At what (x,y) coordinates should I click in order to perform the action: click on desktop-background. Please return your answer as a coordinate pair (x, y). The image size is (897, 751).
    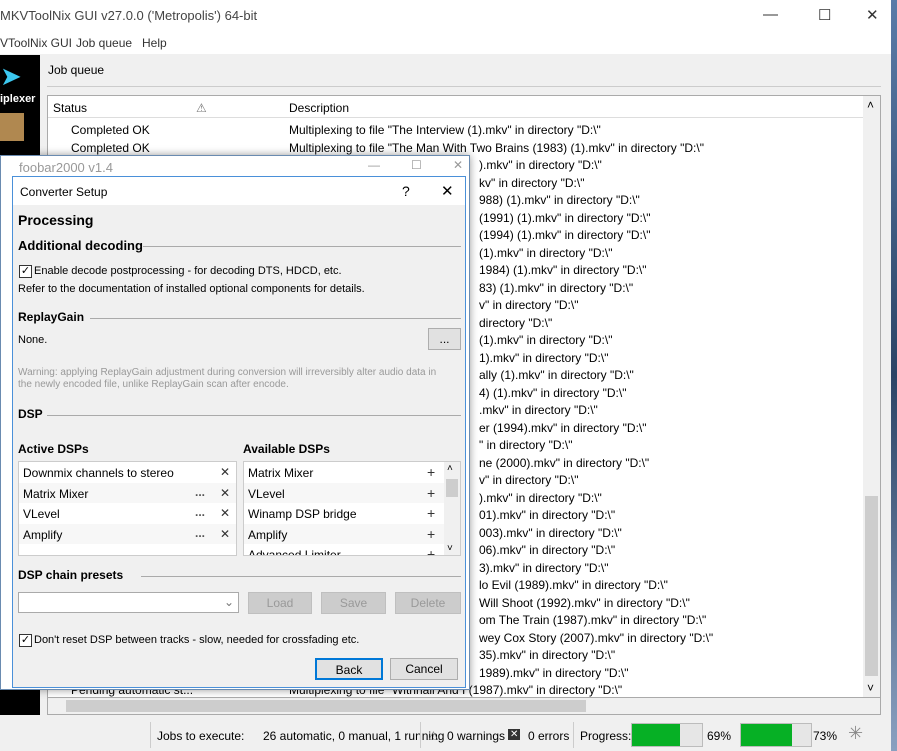
    Looking at the image, I should click on (893, 375).